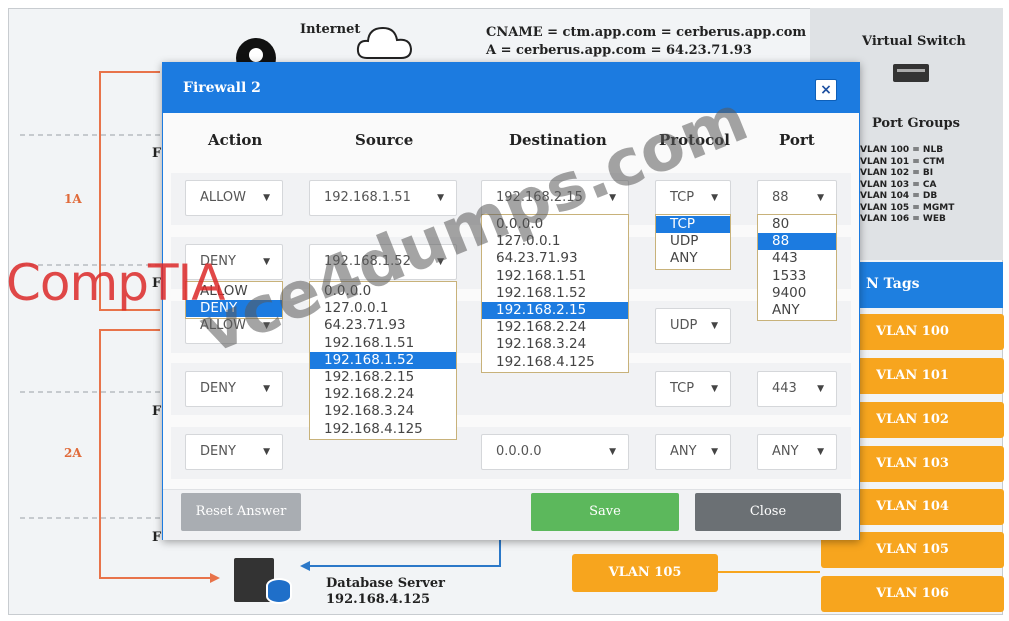 Image resolution: width=1009 pixels, height=621 pixels. I want to click on dropdown-option: 192.168.1.52, so click(555, 293).